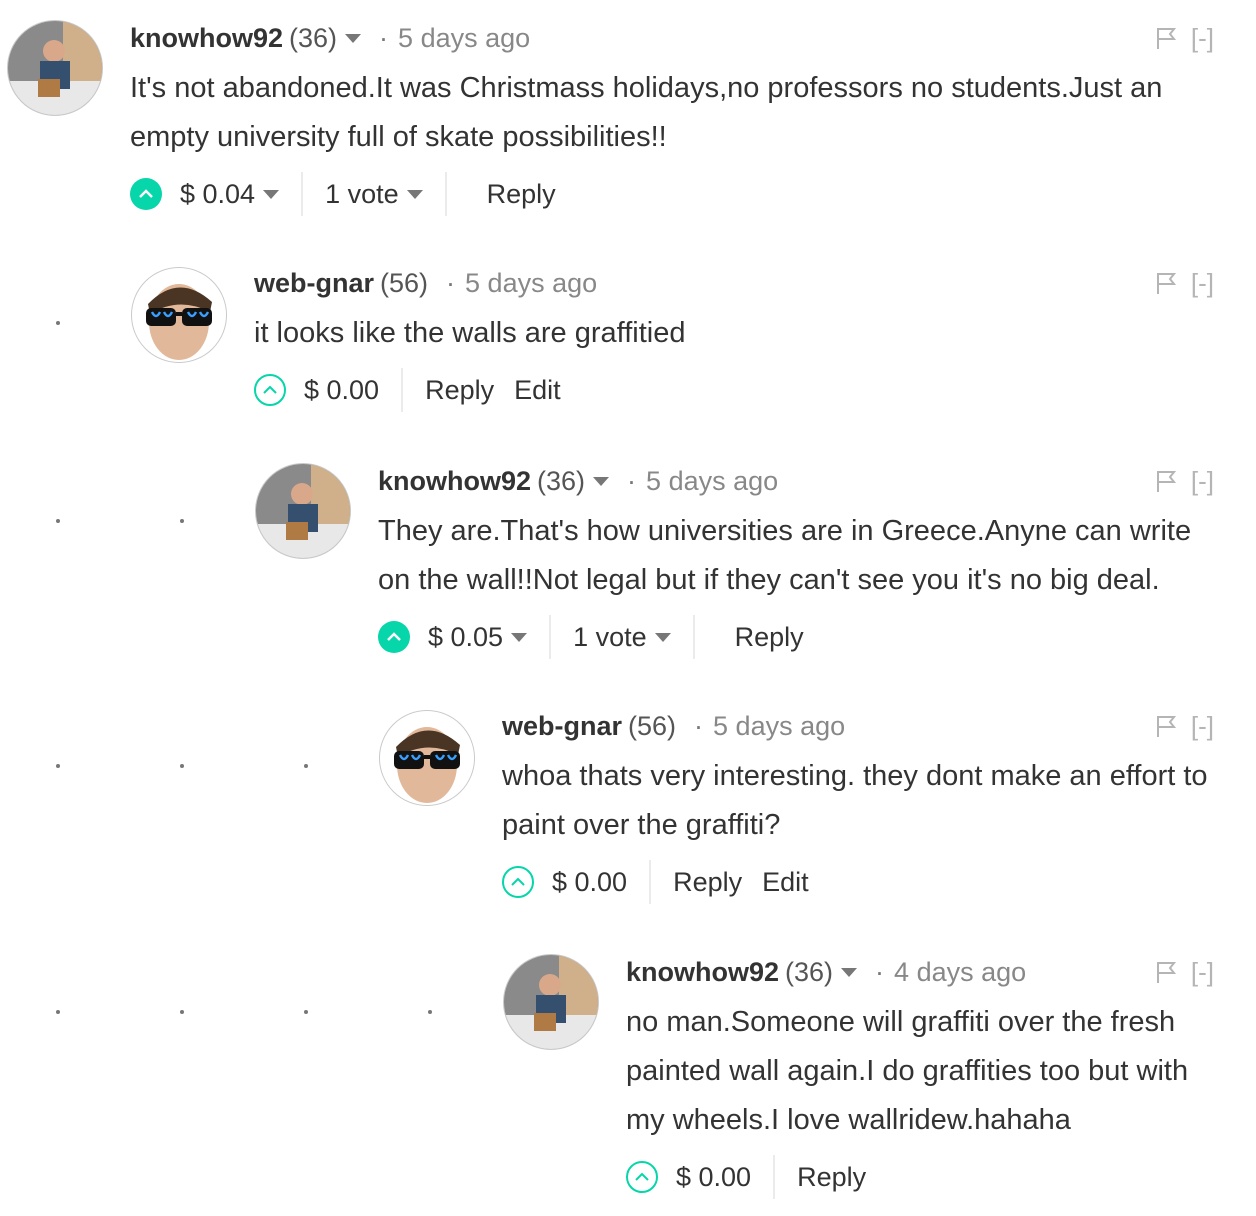  What do you see at coordinates (960, 972) in the screenshot?
I see `timestamp: 4 days ago` at bounding box center [960, 972].